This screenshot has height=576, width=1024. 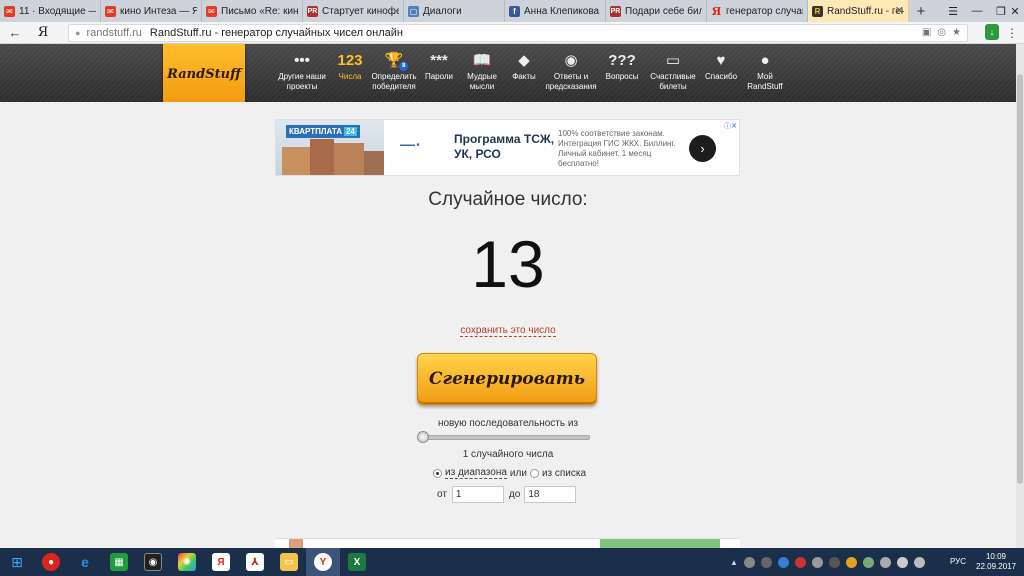 I want to click on page-scrollbar, so click(x=1020, y=296).